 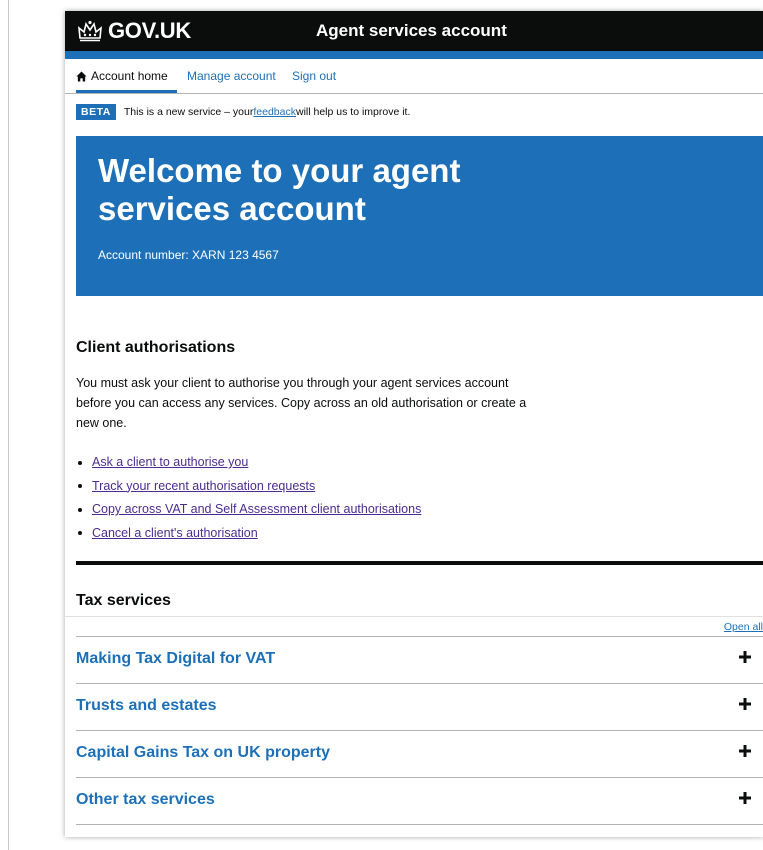 What do you see at coordinates (129, 76) in the screenshot?
I see `nav-account-home-label: Account home` at bounding box center [129, 76].